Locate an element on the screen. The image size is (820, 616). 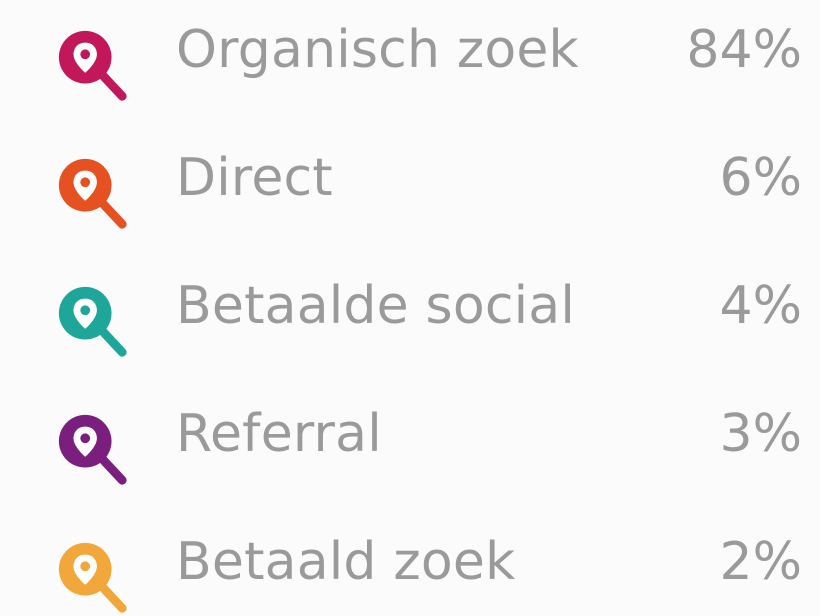
source-percent: 2% is located at coordinates (761, 562).